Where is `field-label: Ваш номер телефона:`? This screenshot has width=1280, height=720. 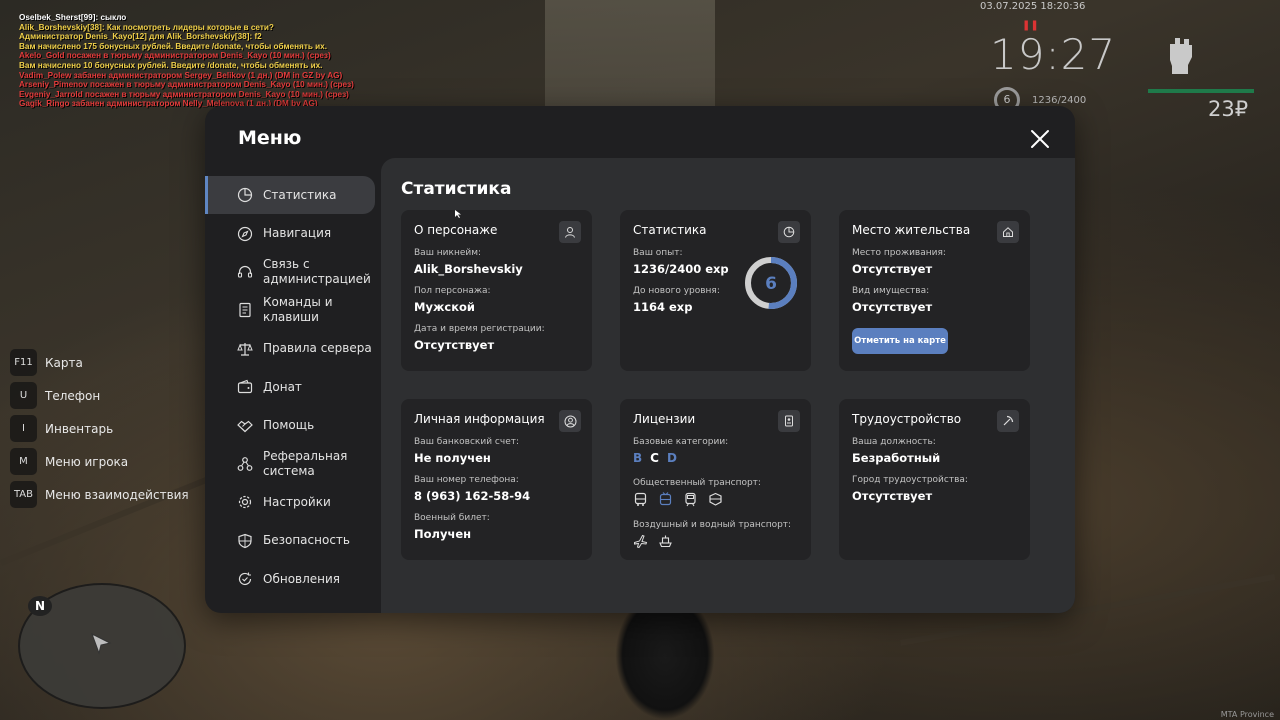 field-label: Ваш номер телефона: is located at coordinates (466, 480).